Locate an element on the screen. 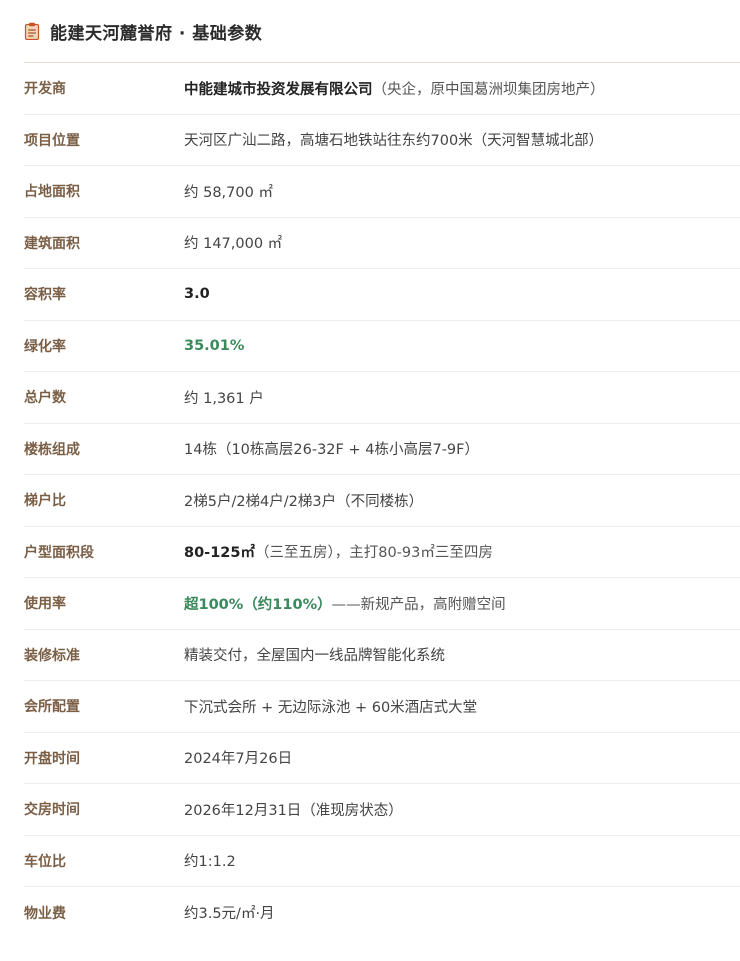 The image size is (740, 961). parameter-row: 梯户比 2梯5户/2梯4户/2梯3户（不同楼栋） is located at coordinates (382, 501).